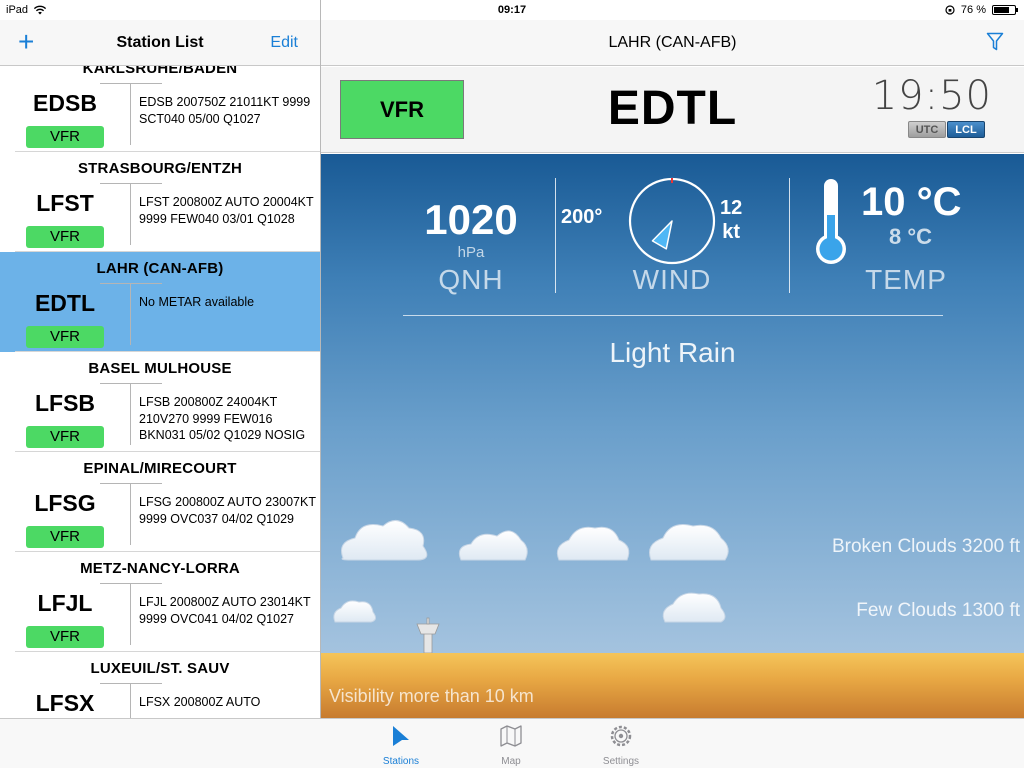  I want to click on station-icao-code: EDSB, so click(65, 103).